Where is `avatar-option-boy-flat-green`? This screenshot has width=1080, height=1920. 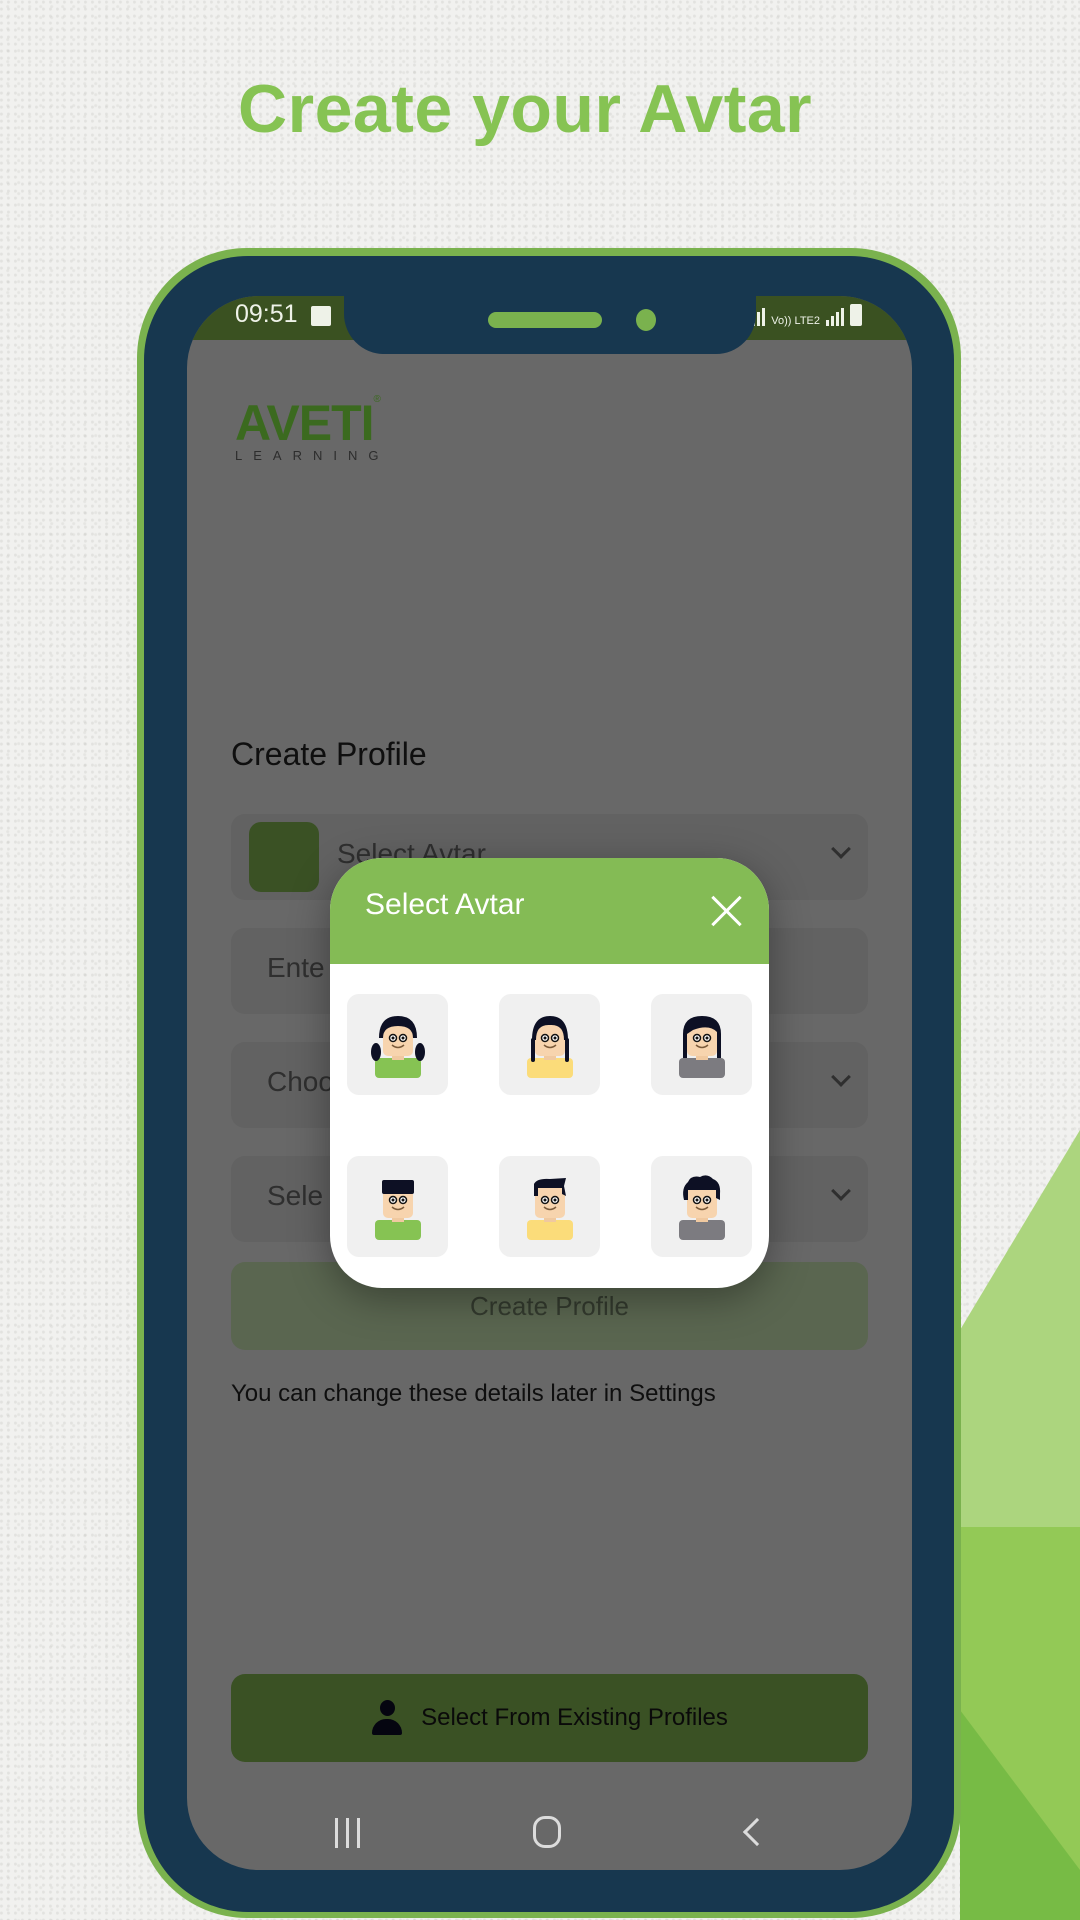
avatar-option-boy-flat-green is located at coordinates (397, 1206).